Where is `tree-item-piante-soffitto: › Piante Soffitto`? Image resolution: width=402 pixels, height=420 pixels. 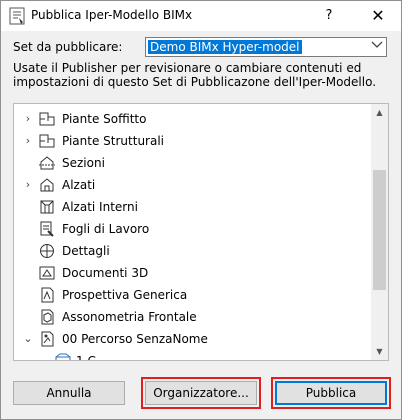 tree-item-piante-soffitto: › Piante Soffitto is located at coordinates (193, 119).